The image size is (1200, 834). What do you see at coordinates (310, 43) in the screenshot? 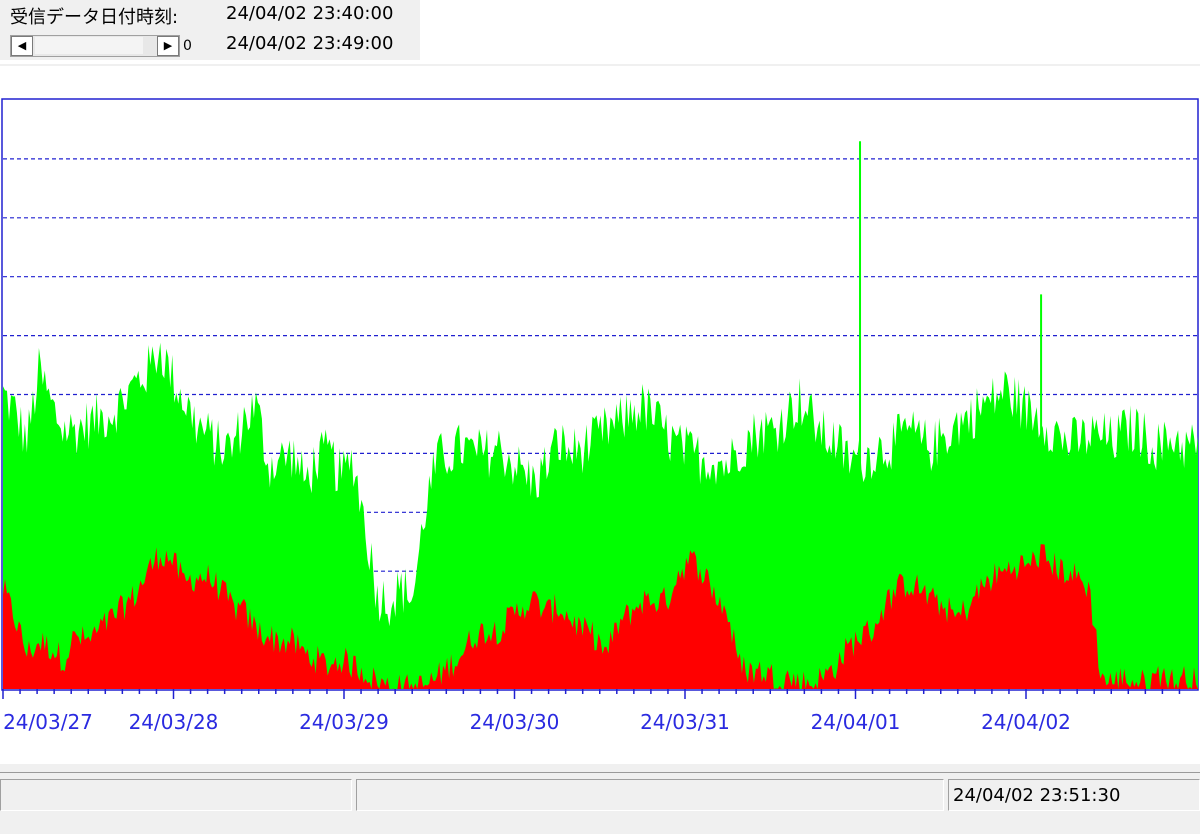
I see `end-time-value: 24/04/02 23:49:00` at bounding box center [310, 43].